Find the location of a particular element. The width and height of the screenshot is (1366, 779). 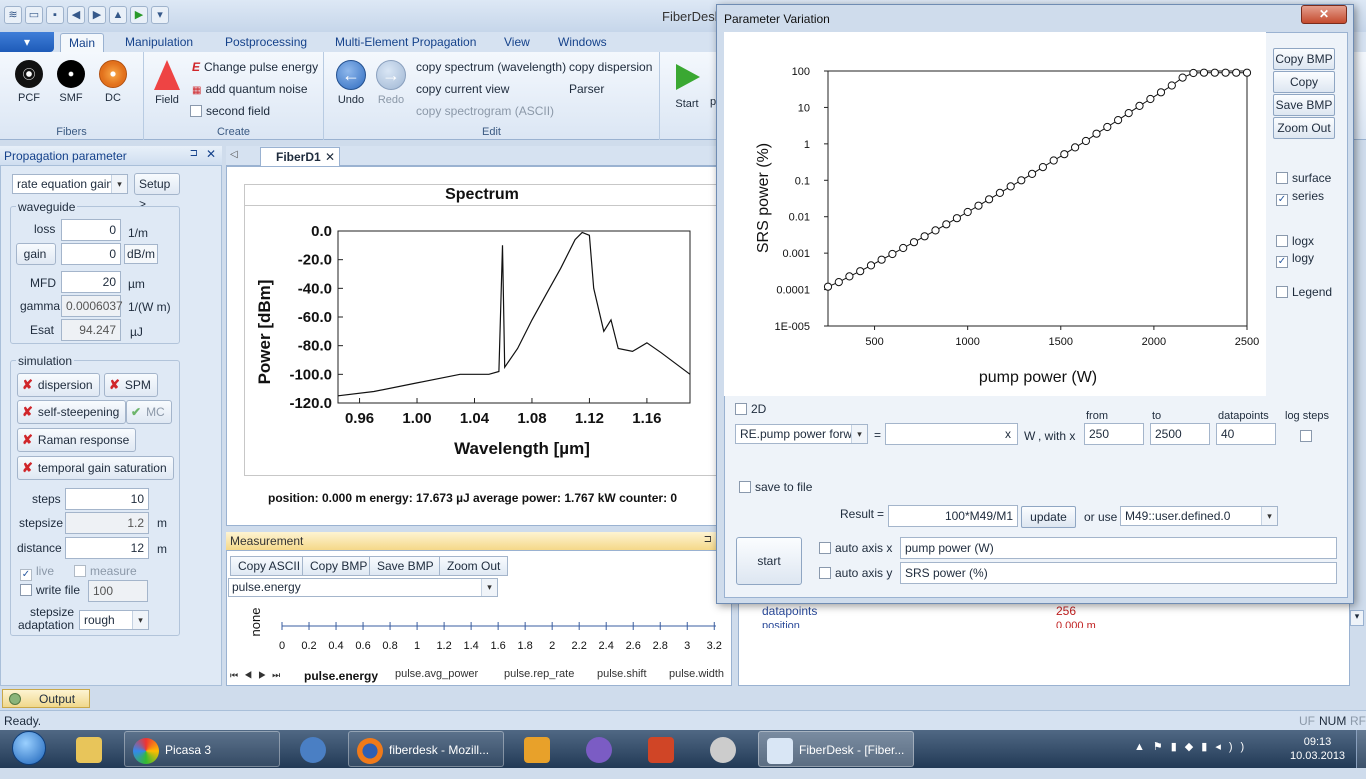

smf-button: SMF is located at coordinates (71, 82).